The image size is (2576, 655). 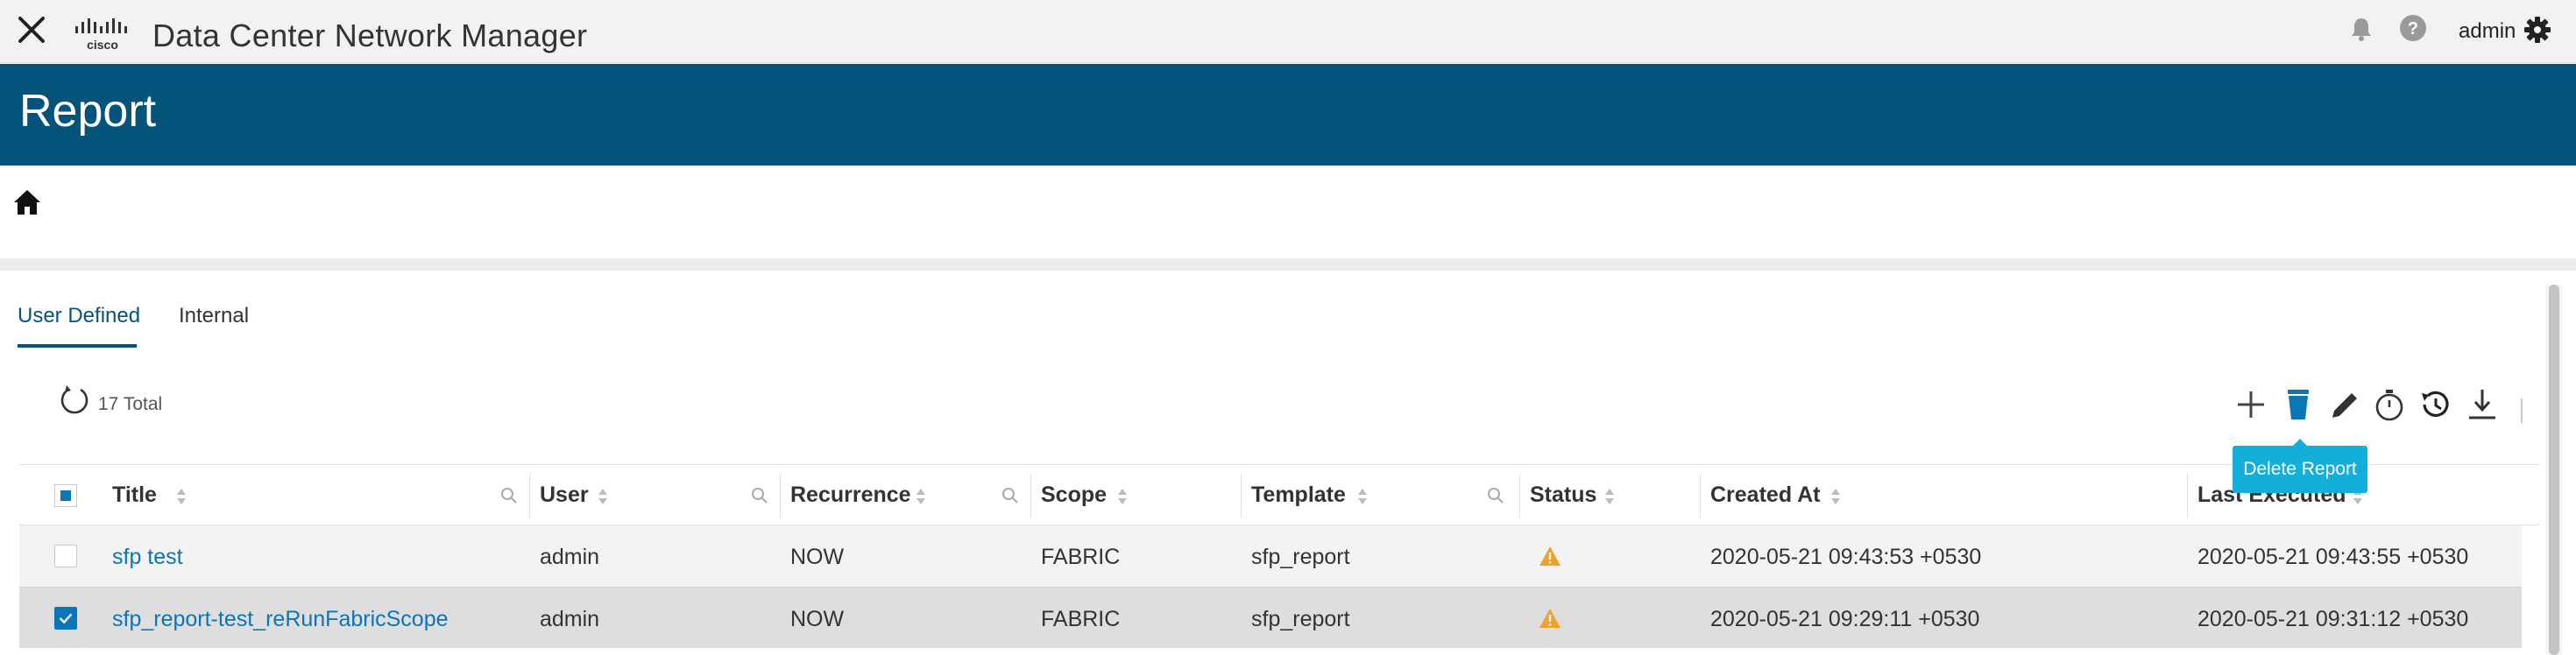 I want to click on cisco-logo: cisco, so click(x=101, y=35).